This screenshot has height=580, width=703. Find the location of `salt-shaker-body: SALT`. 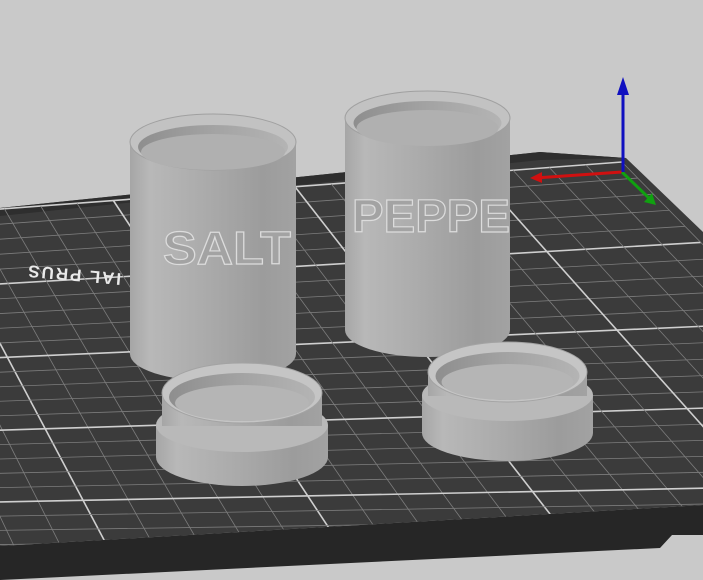

salt-shaker-body: SALT is located at coordinates (213, 247).